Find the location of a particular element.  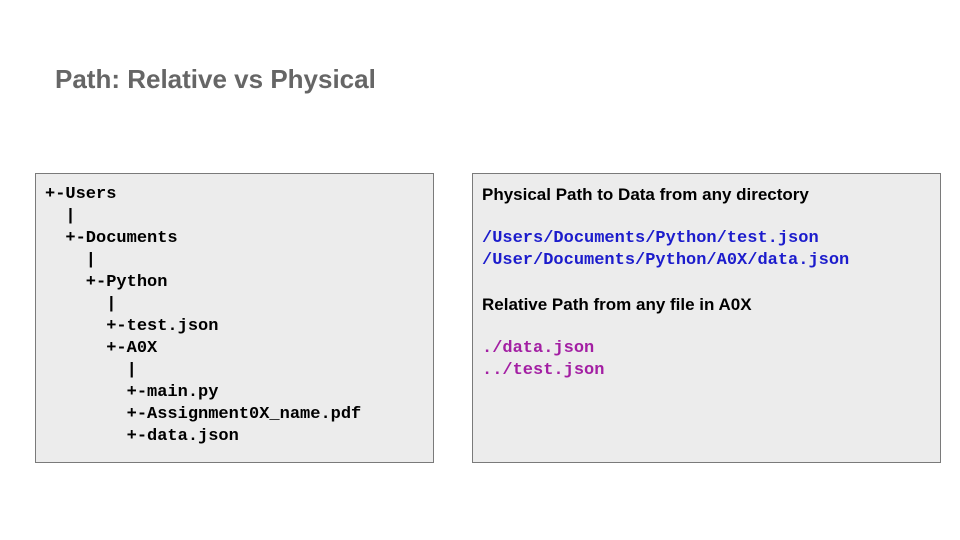

physical-path-test-json: /Users/Documents/Python/test.json is located at coordinates (650, 238).